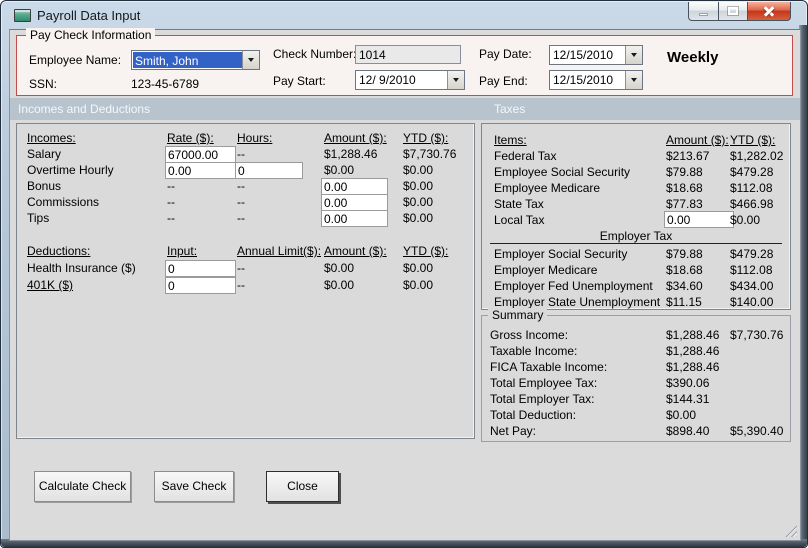 Image resolution: width=808 pixels, height=548 pixels. I want to click on local-tax-input, so click(699, 219).